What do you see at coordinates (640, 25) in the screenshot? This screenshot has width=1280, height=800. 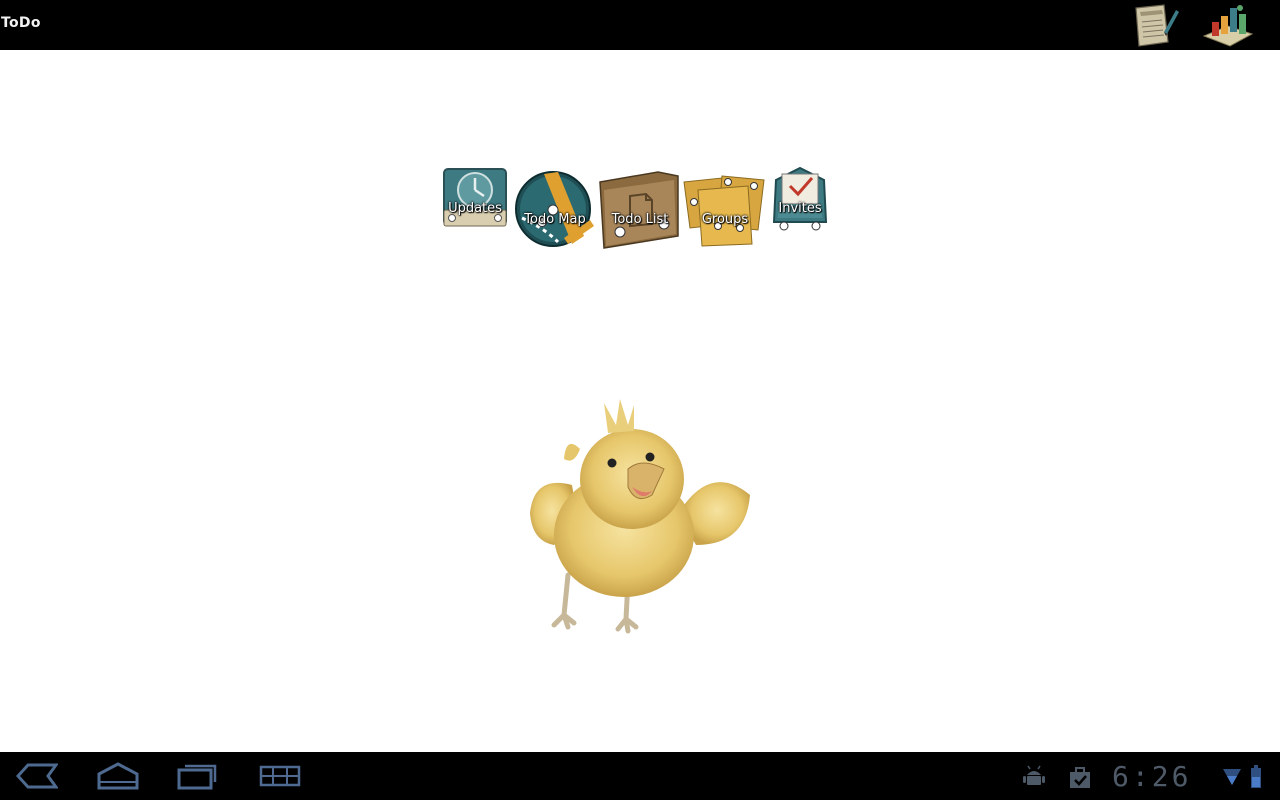 I see `action-bar: ToDo` at bounding box center [640, 25].